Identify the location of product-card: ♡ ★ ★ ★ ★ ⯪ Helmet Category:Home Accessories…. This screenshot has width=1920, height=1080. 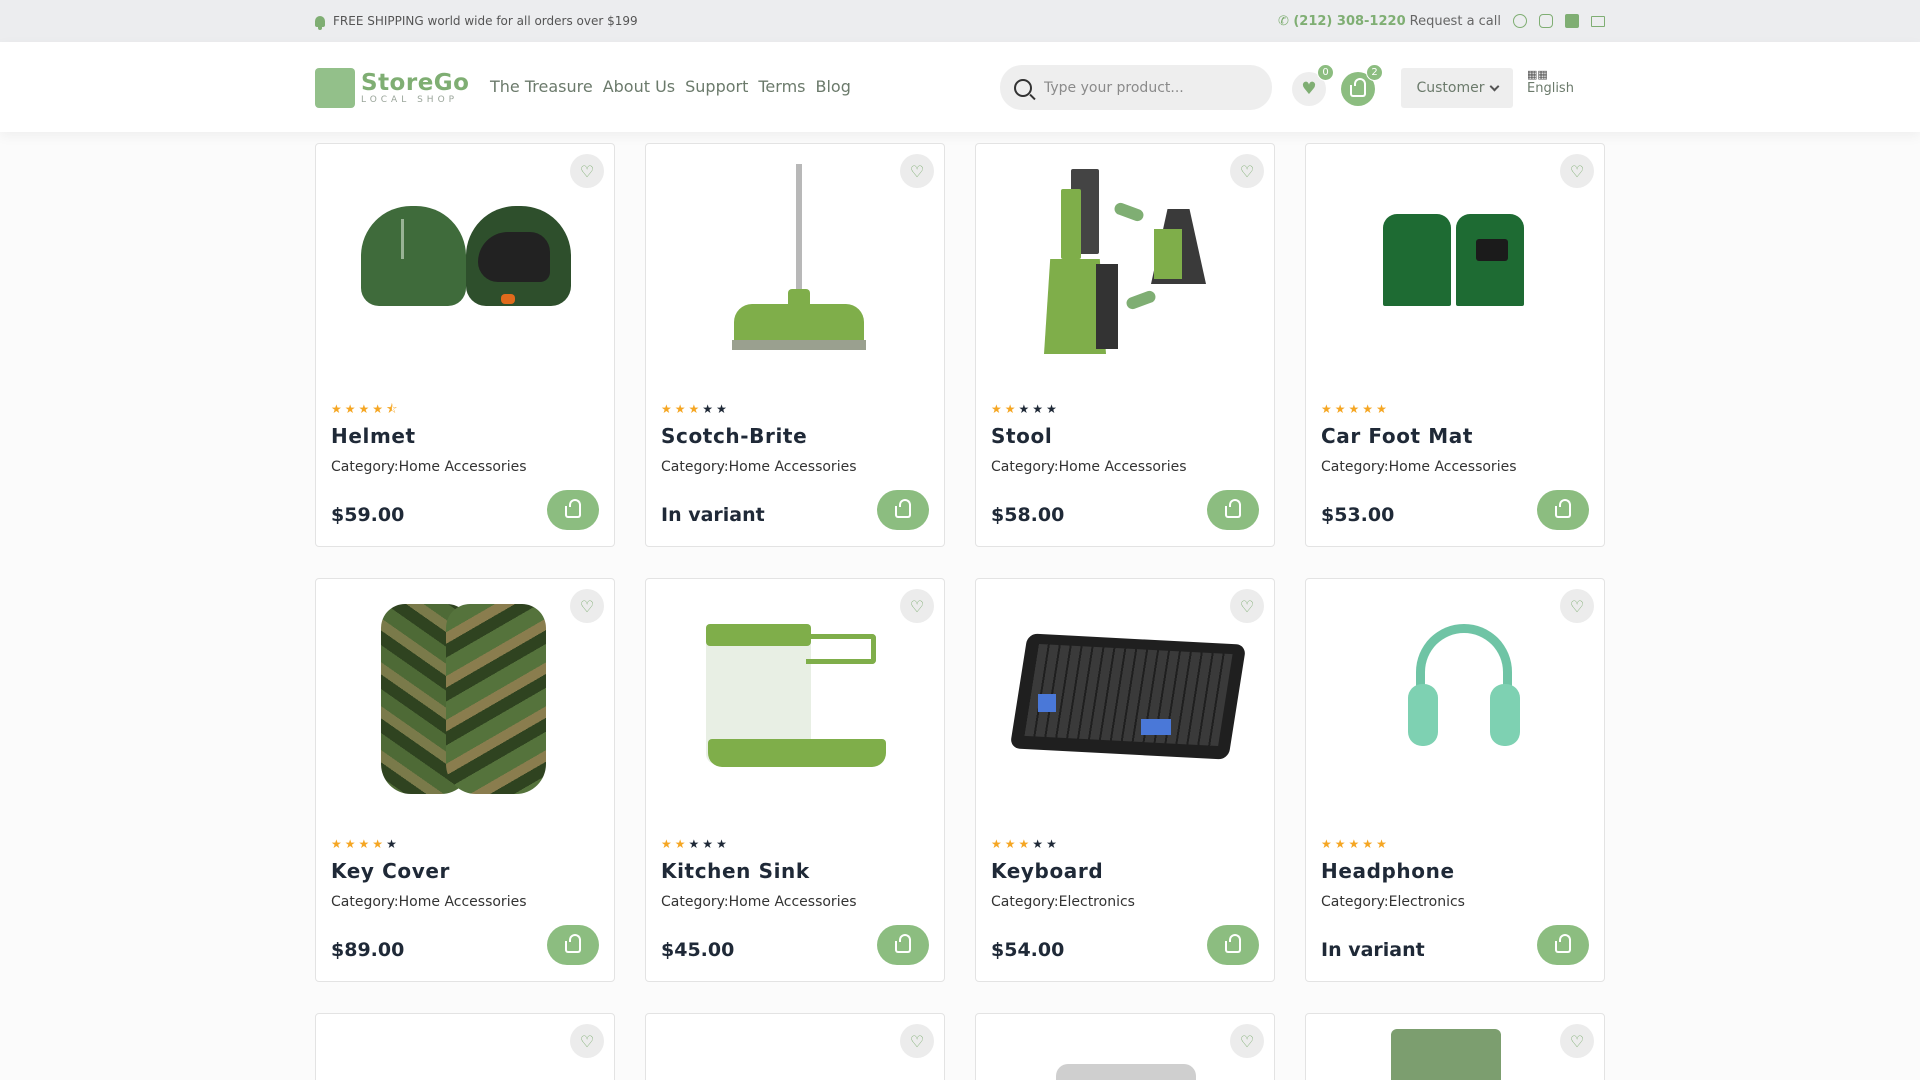
(465, 345).